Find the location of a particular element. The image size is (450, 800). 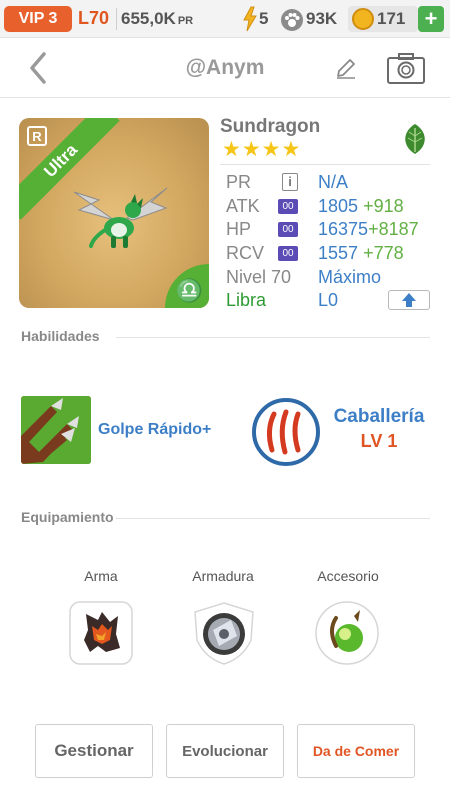

stat-value: 16375+8187 is located at coordinates (368, 229).